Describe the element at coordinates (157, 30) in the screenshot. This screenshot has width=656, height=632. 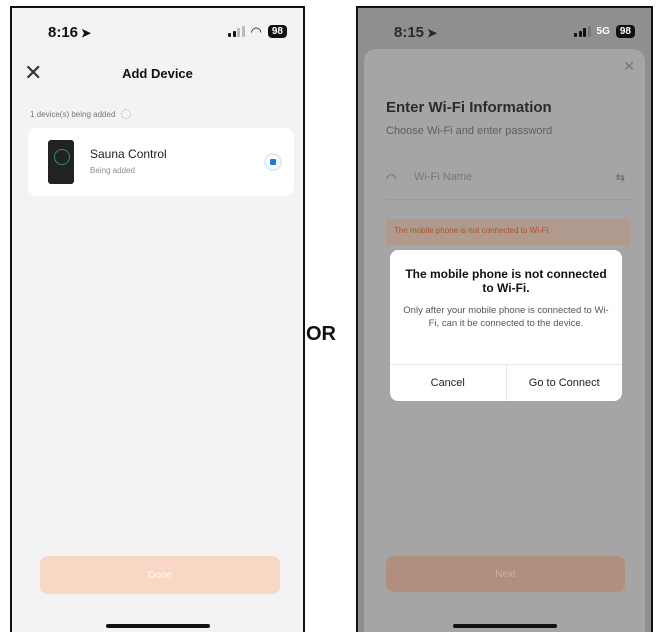
I see `status-bar: 8:16 ➤ ◠ 98` at that location.